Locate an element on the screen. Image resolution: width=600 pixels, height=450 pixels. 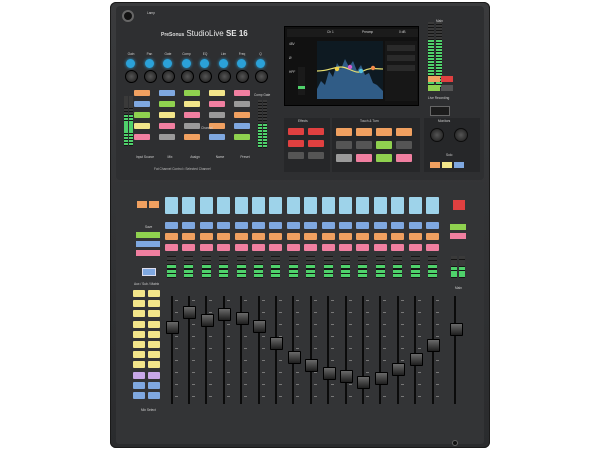
touchscreen: Ch 1 Preamp 0 dB 48V Ø HPF is located at coordinates (351, 66).